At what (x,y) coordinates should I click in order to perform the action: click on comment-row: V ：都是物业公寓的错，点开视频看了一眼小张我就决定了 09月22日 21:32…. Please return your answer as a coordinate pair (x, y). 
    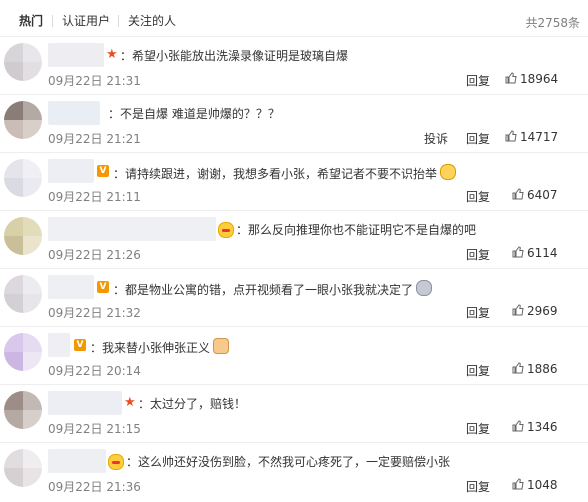
    Looking at the image, I should click on (294, 297).